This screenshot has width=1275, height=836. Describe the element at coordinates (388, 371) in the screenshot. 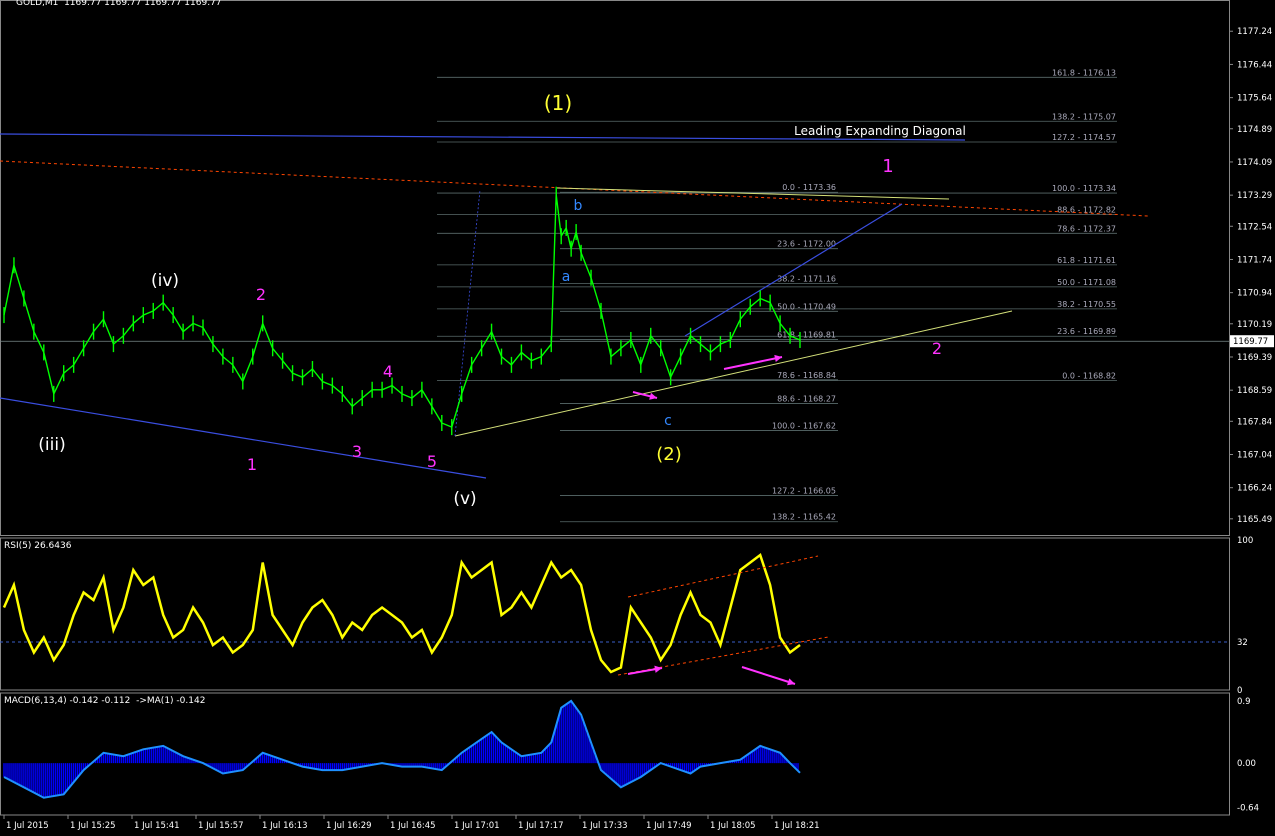

I see `magenta-4: 4` at that location.